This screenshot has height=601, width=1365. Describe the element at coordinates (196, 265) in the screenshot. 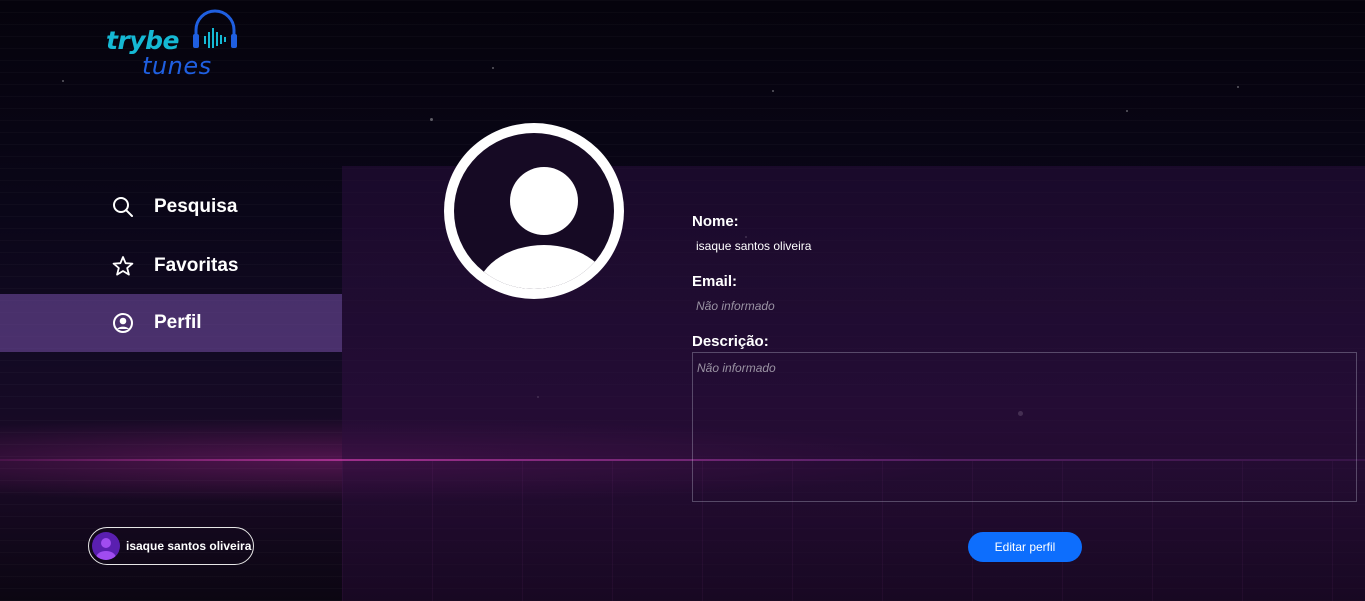

I see `sidebar-item-label: Favoritas` at that location.